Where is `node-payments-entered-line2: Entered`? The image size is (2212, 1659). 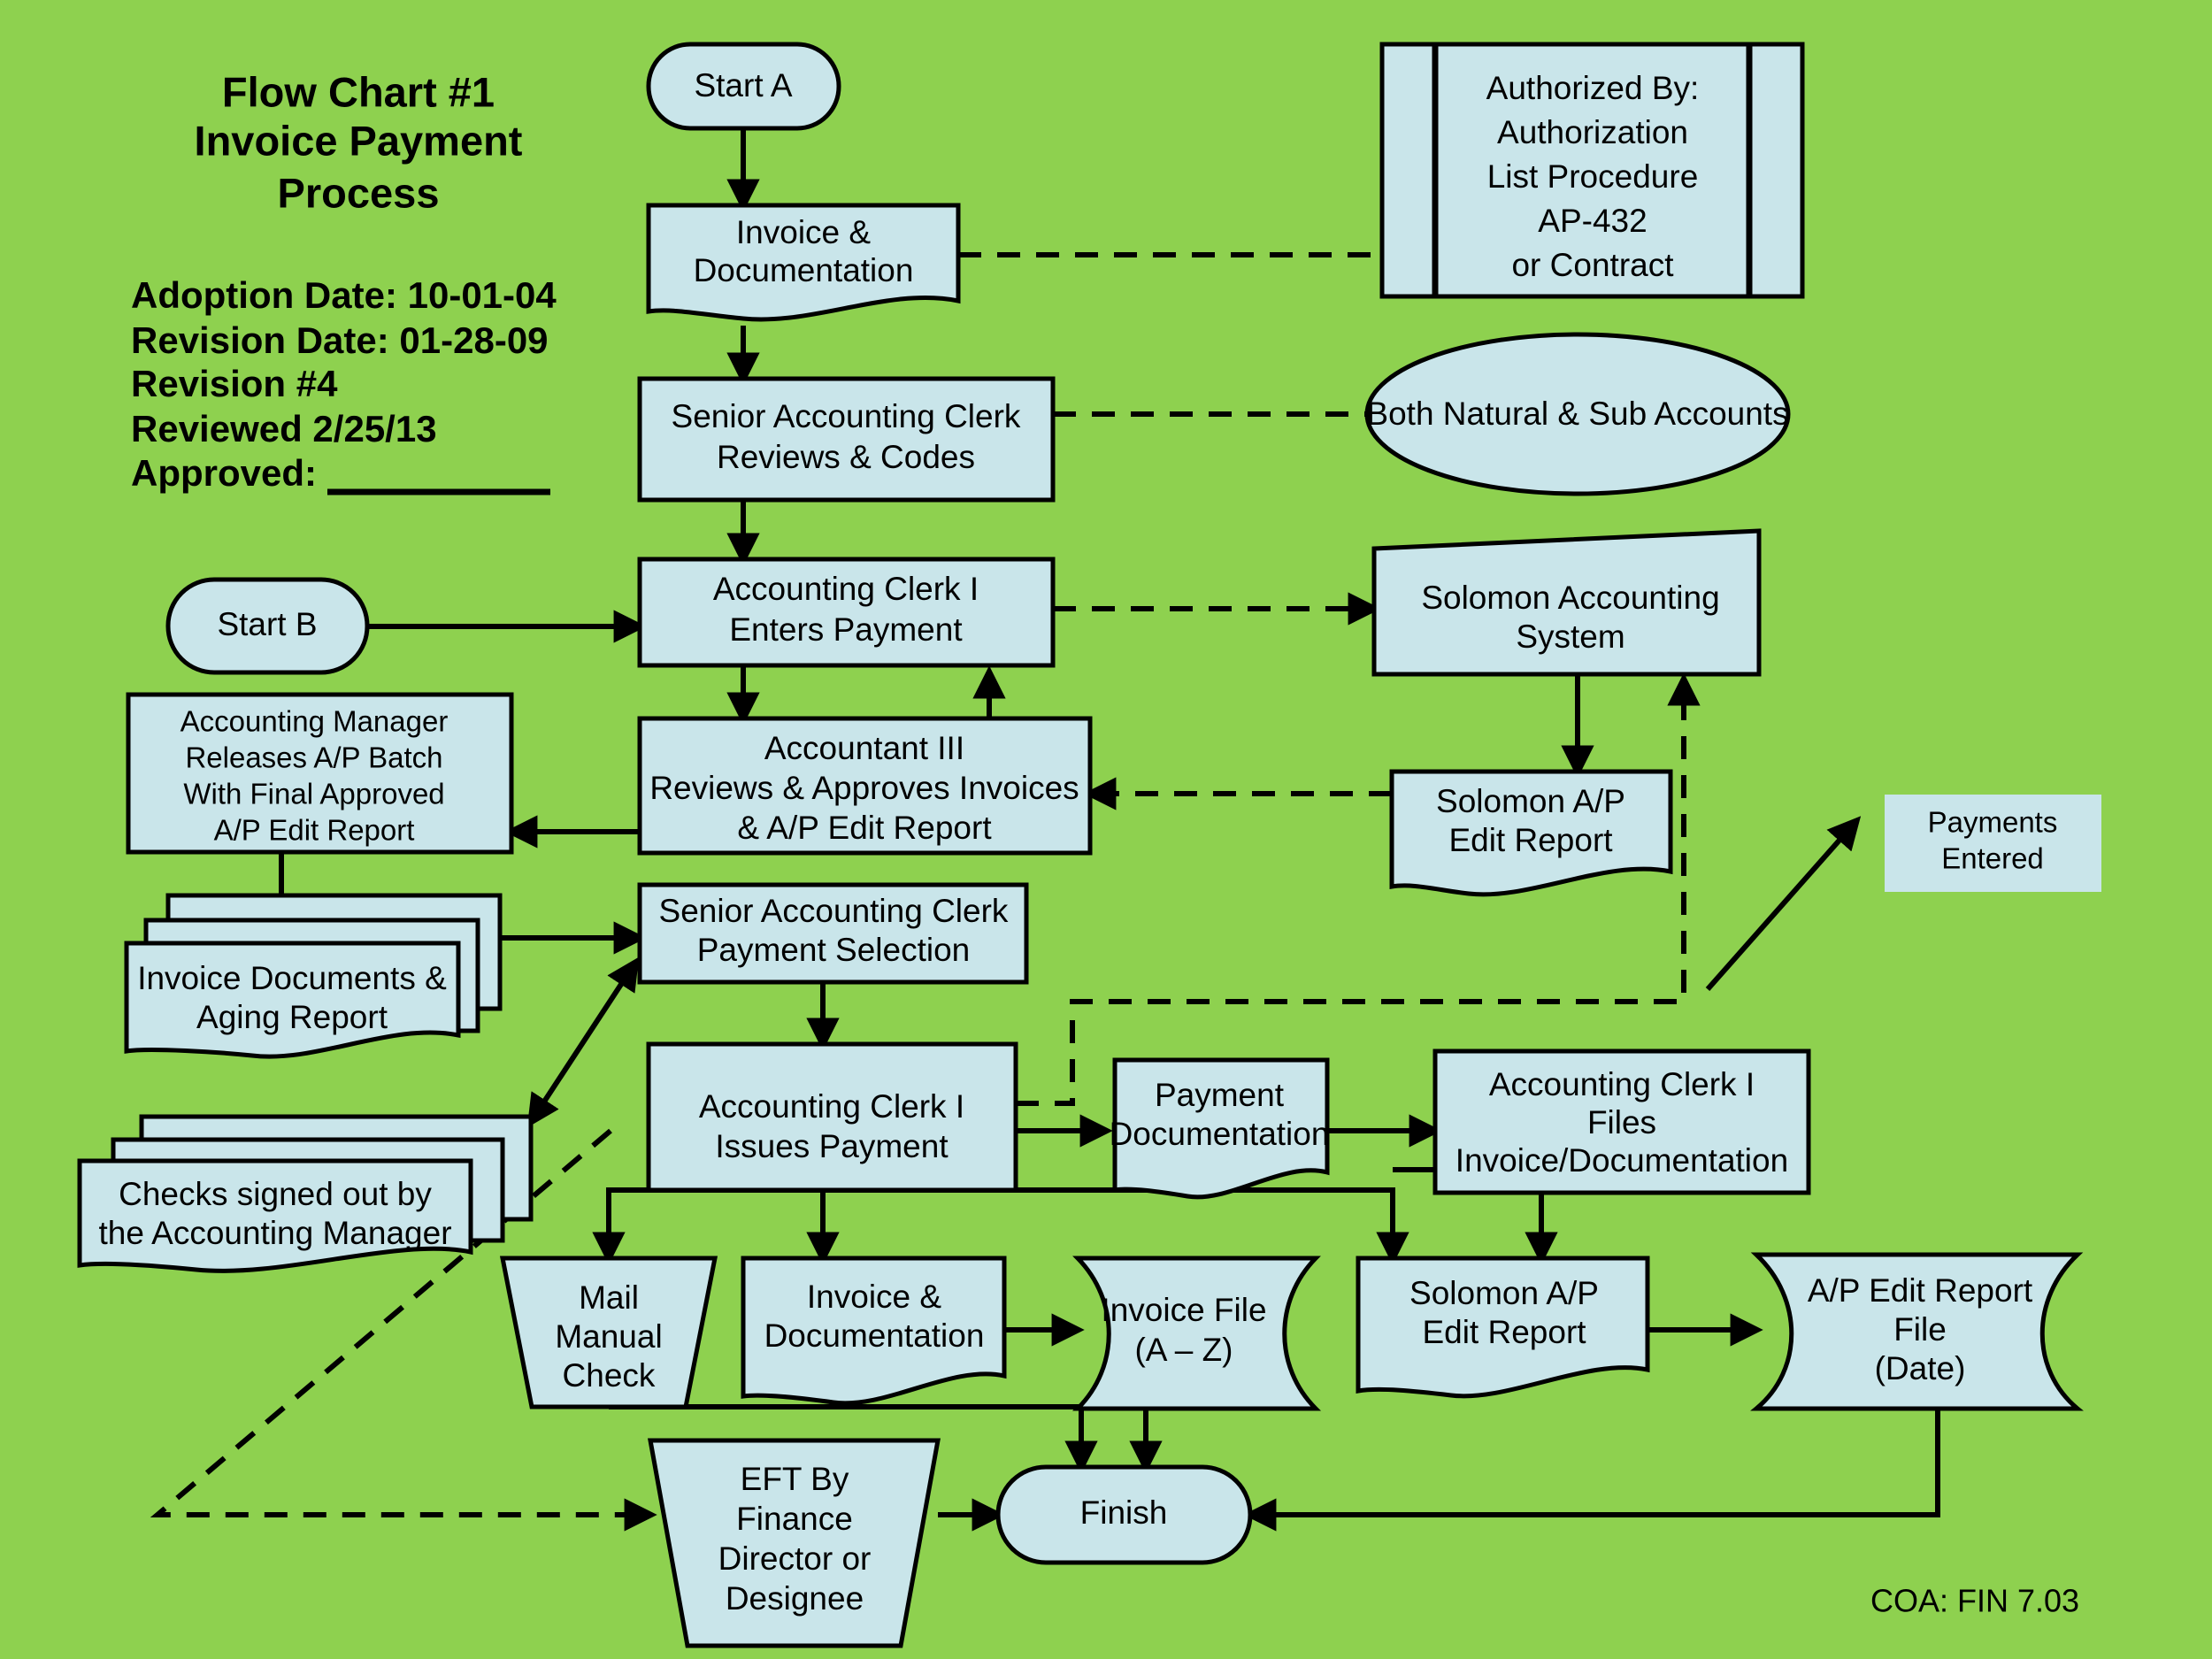
node-payments-entered-line2: Entered is located at coordinates (1993, 859).